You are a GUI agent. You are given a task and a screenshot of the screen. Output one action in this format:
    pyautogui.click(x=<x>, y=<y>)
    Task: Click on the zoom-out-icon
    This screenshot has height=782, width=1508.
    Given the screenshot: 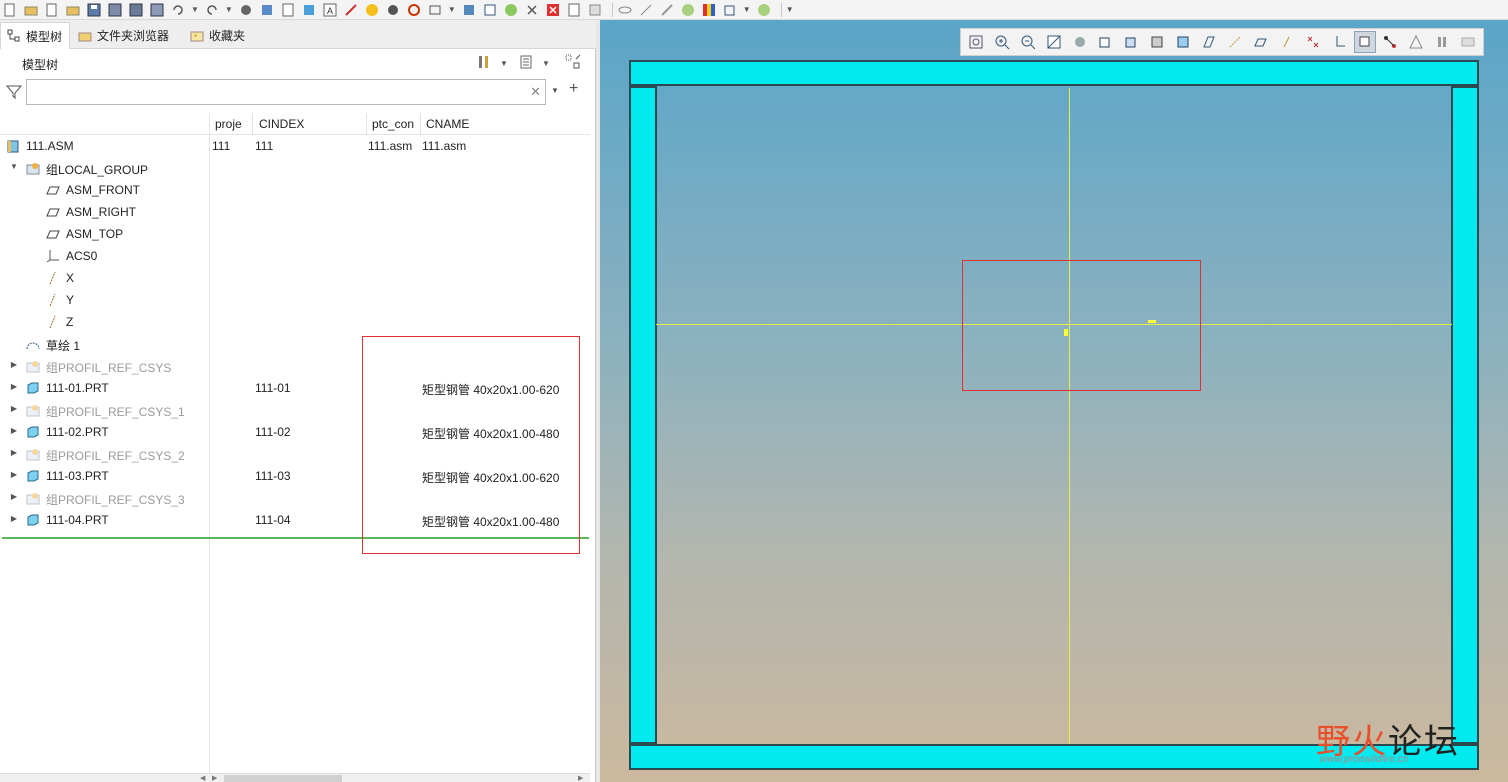 What is the action you would take?
    pyautogui.click(x=1028, y=42)
    